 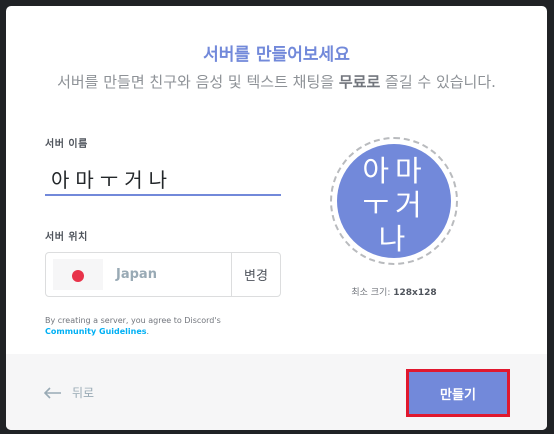 I want to click on region-name: Japan, so click(x=136, y=274).